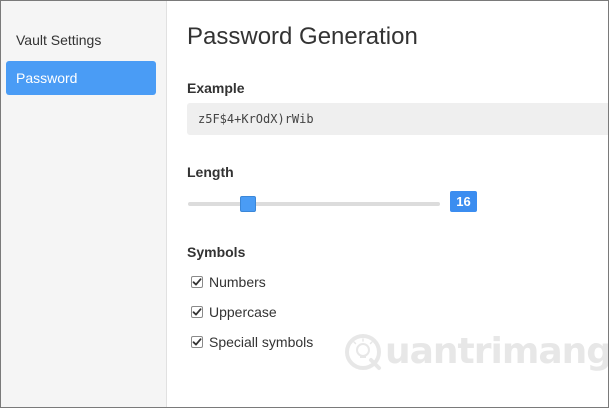 This screenshot has height=408, width=609. What do you see at coordinates (216, 88) in the screenshot?
I see `example-label: Example` at bounding box center [216, 88].